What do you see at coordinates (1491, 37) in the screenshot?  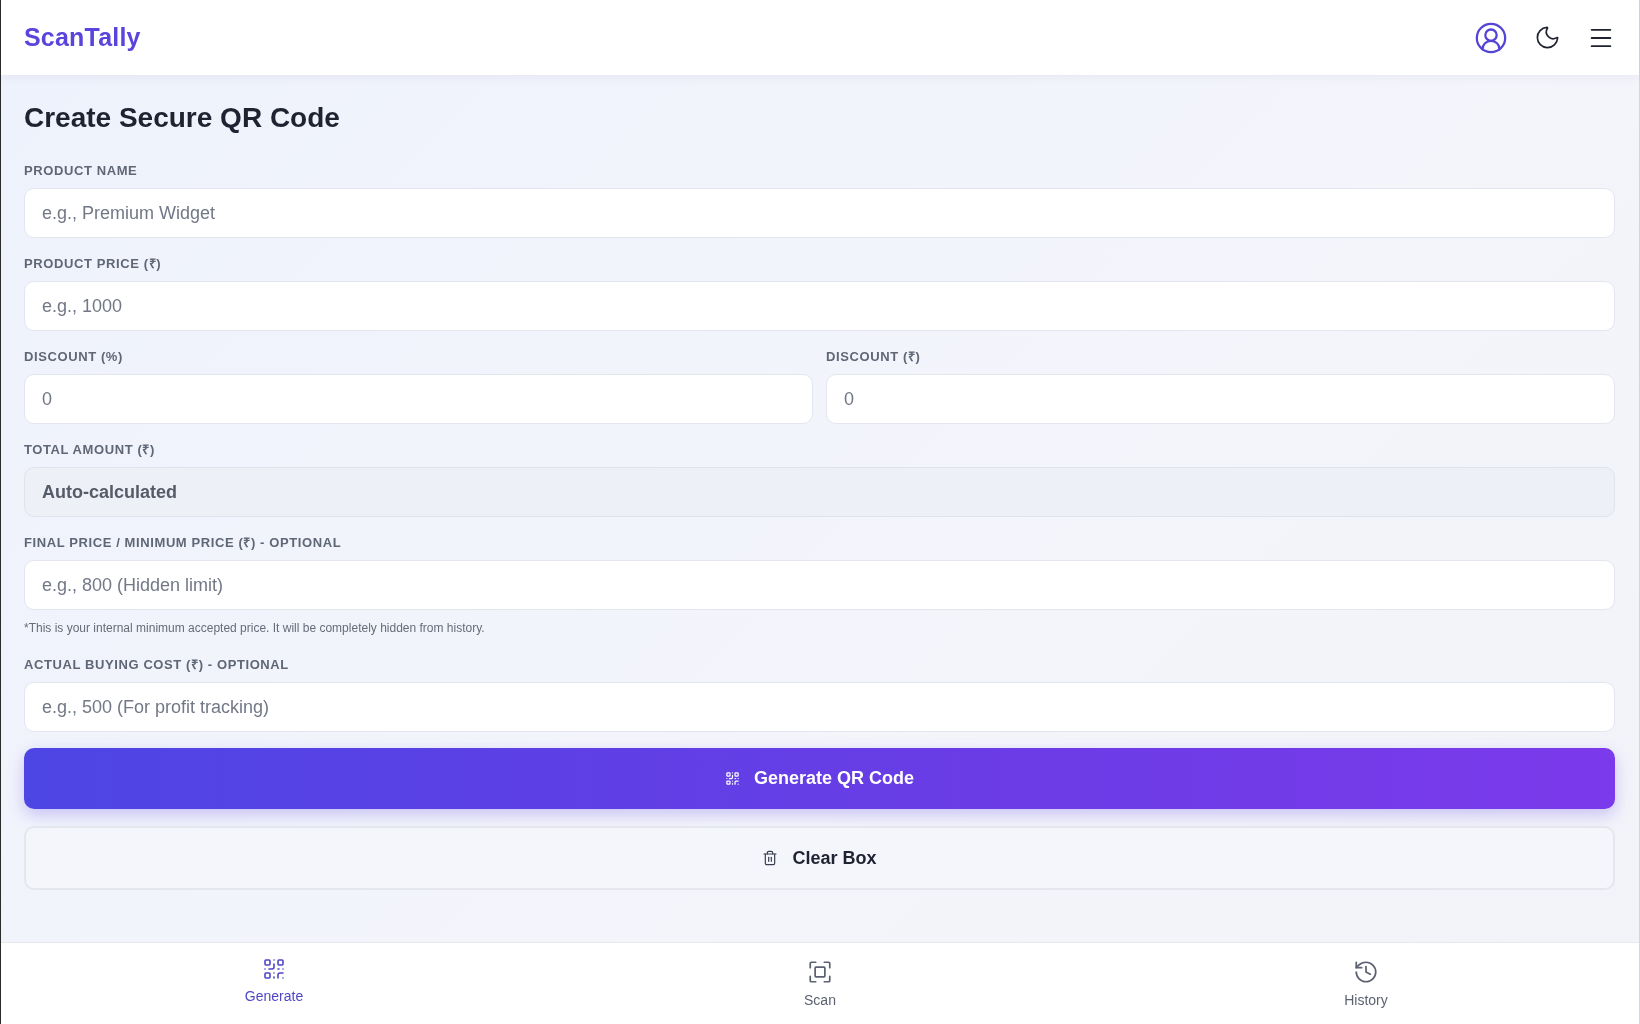 I see `account-icon` at bounding box center [1491, 37].